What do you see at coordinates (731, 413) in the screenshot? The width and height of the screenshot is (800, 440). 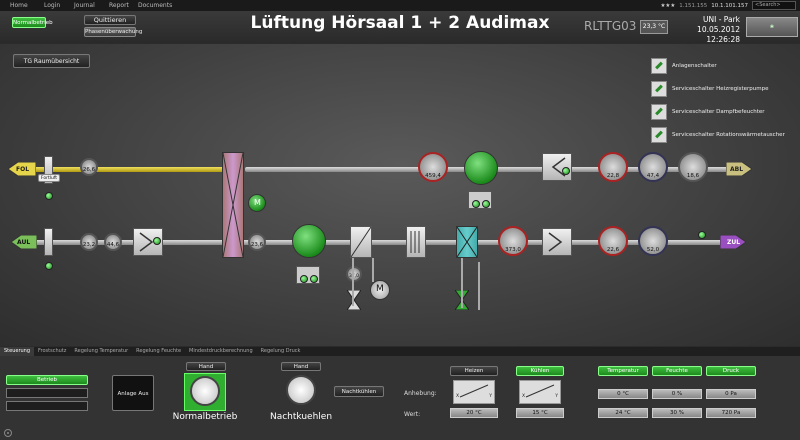 I see `druck-setpoint-field: 720 Pa` at bounding box center [731, 413].